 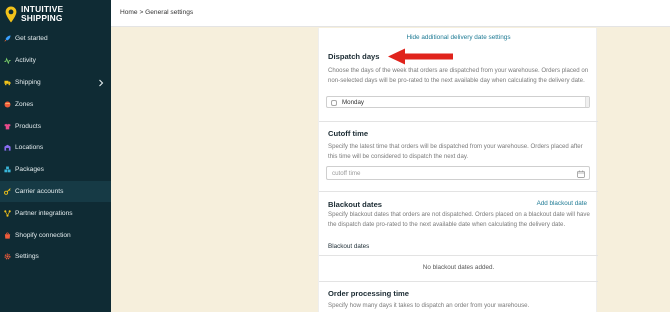 I want to click on dispatch-days-title: Dispatch days, so click(x=354, y=56).